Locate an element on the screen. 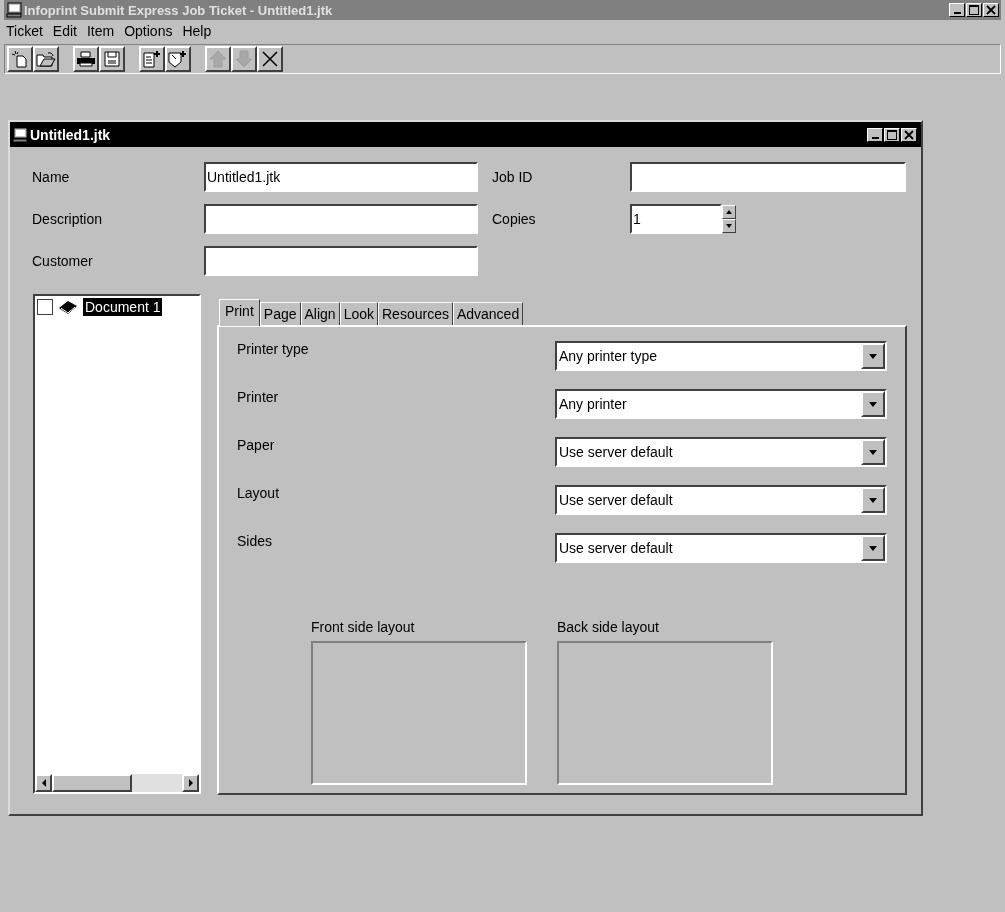 The height and width of the screenshot is (912, 1005). setting-label: Paper is located at coordinates (256, 445).